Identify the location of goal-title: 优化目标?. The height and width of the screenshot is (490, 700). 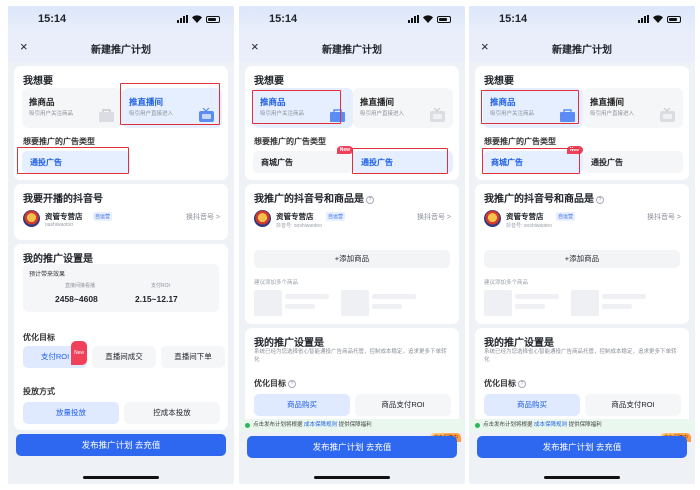
(505, 383).